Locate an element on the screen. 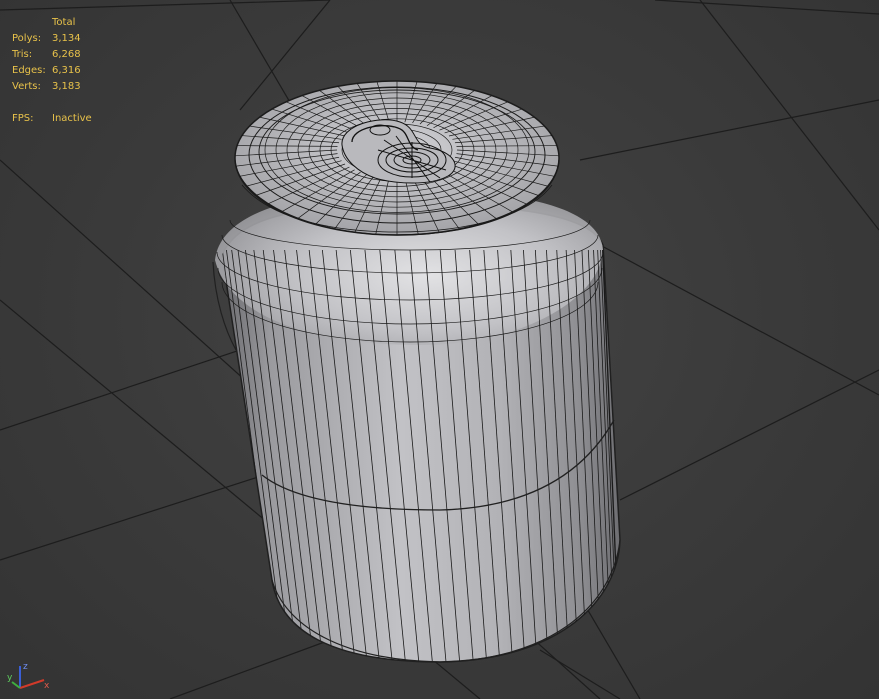  axis-gizmo-icon: z x y is located at coordinates (28, 676).